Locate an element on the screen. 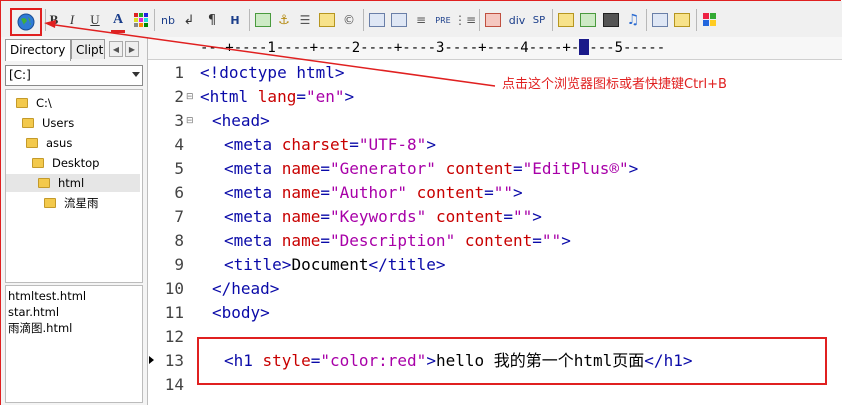 The height and width of the screenshot is (407, 843). line-number: 3 is located at coordinates (179, 120).